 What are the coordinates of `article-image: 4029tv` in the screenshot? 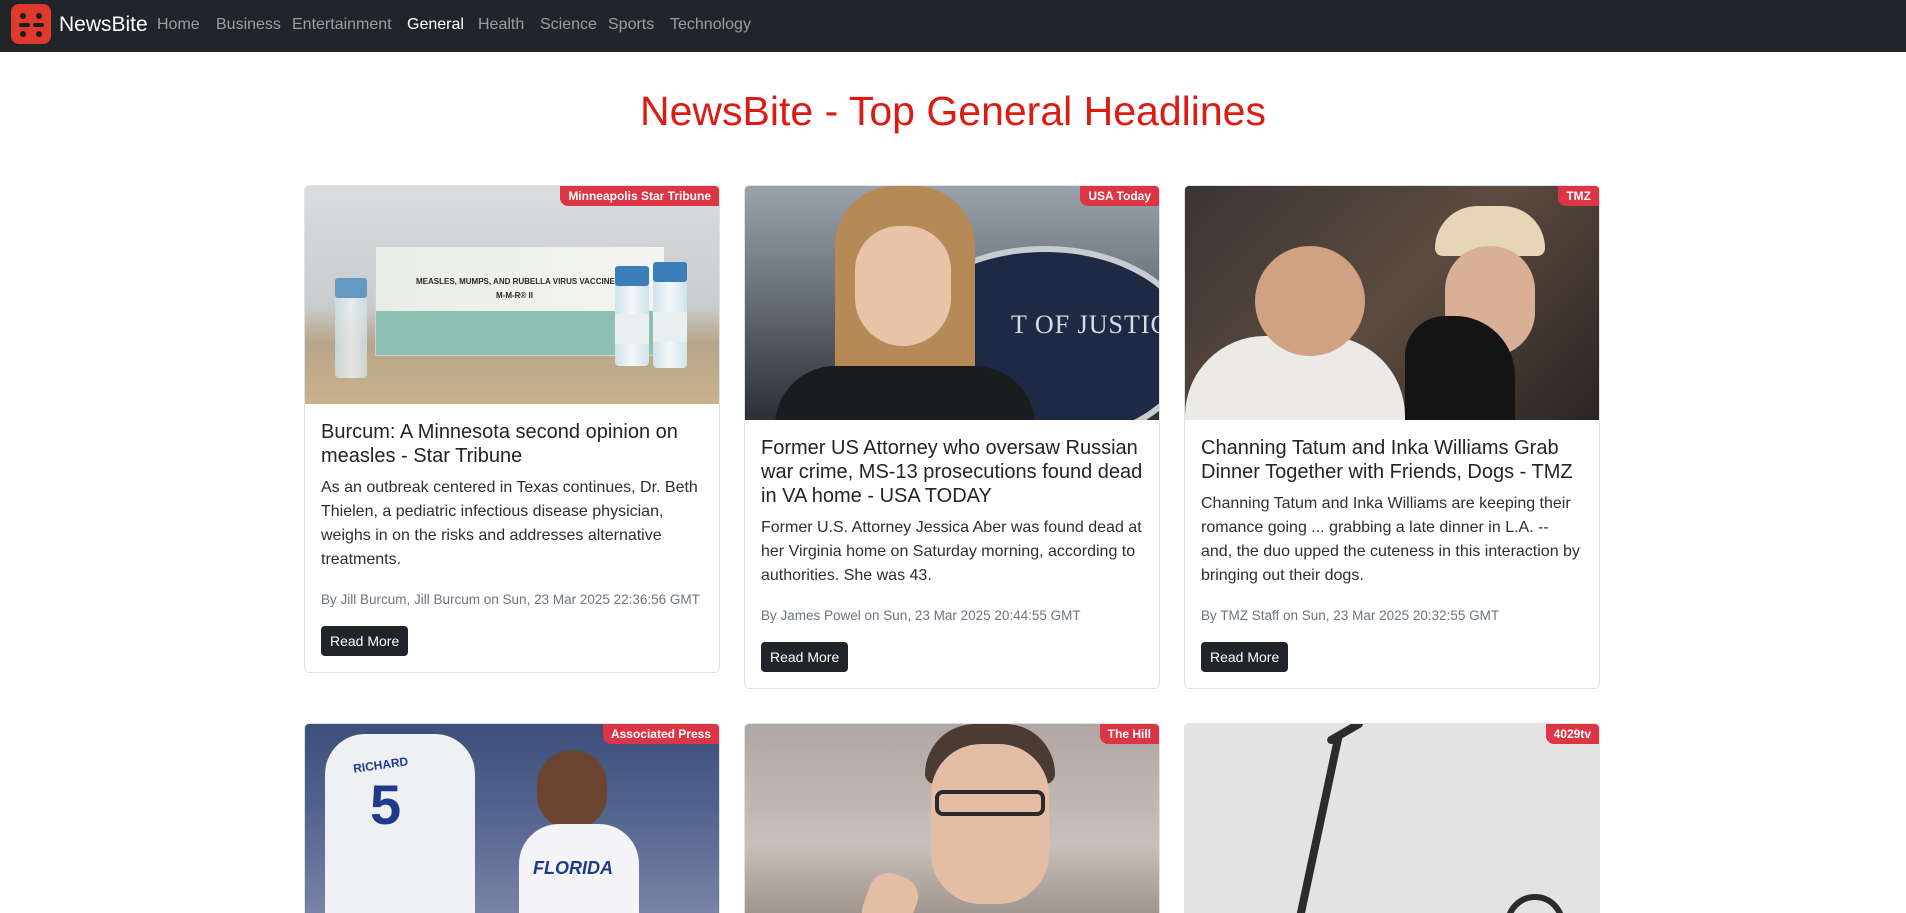 It's located at (1392, 818).